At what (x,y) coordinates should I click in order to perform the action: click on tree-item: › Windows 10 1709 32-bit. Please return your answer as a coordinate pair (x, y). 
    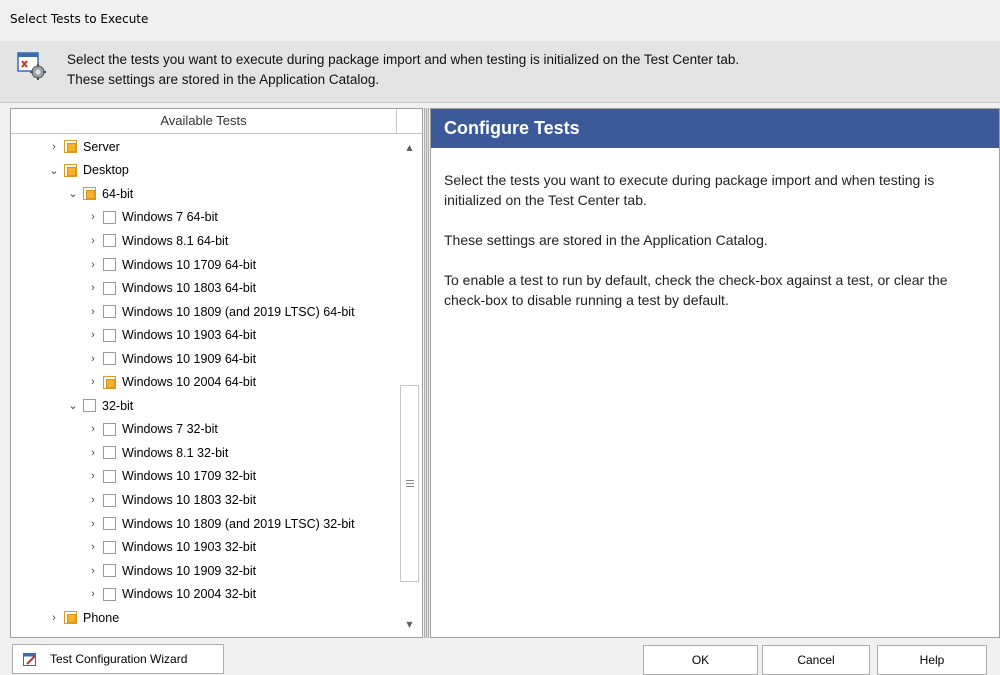
    Looking at the image, I should click on (171, 477).